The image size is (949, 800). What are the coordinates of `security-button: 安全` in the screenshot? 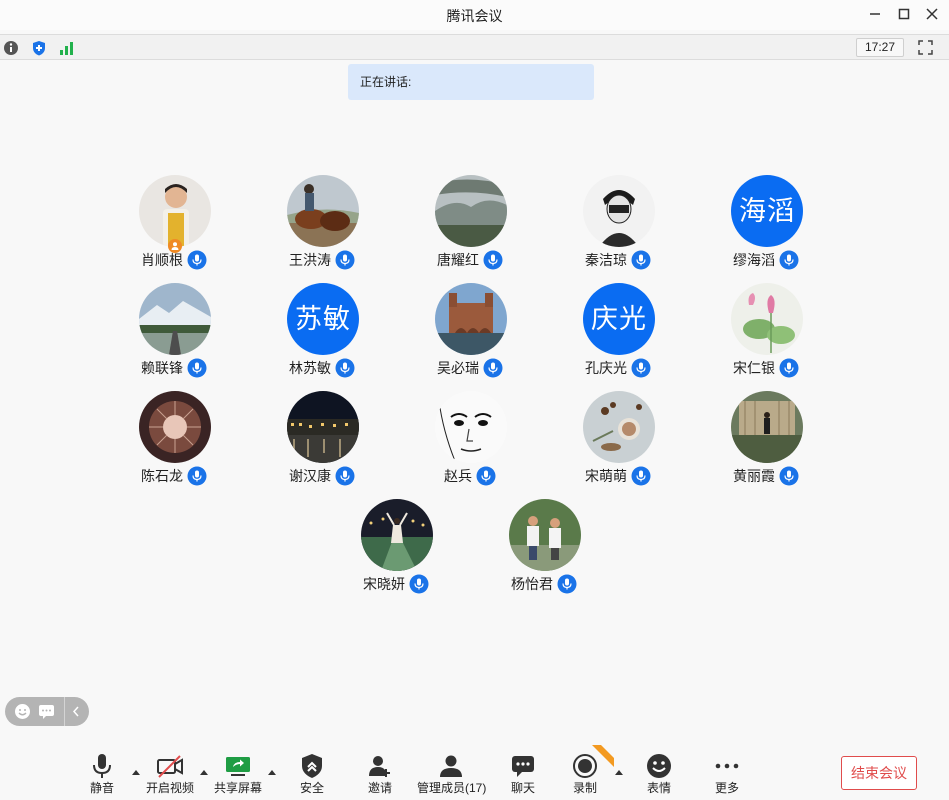 It's located at (312, 772).